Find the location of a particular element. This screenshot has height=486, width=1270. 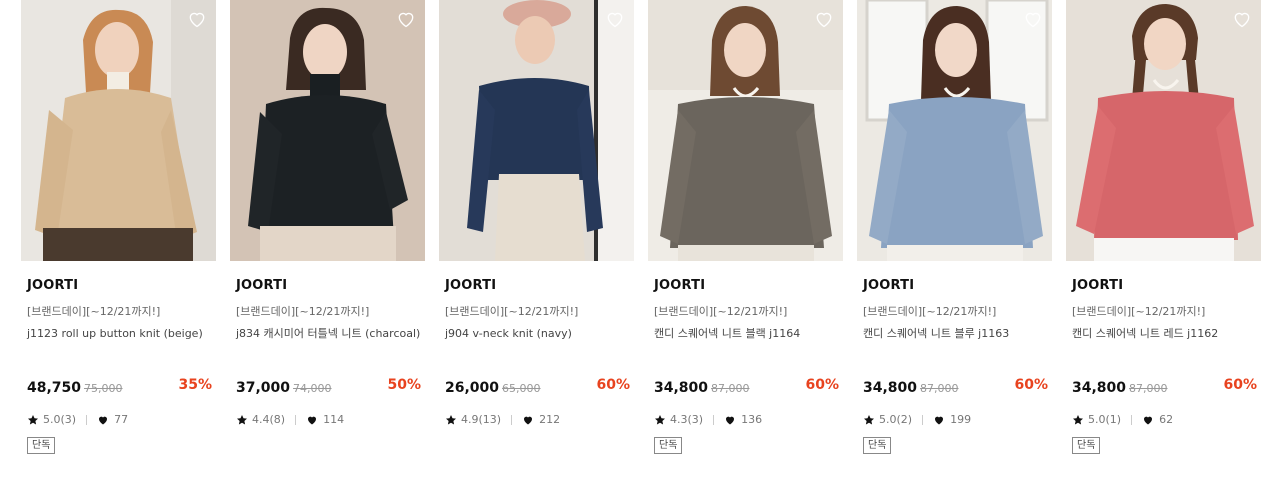

likes-count: 114 is located at coordinates (334, 419).